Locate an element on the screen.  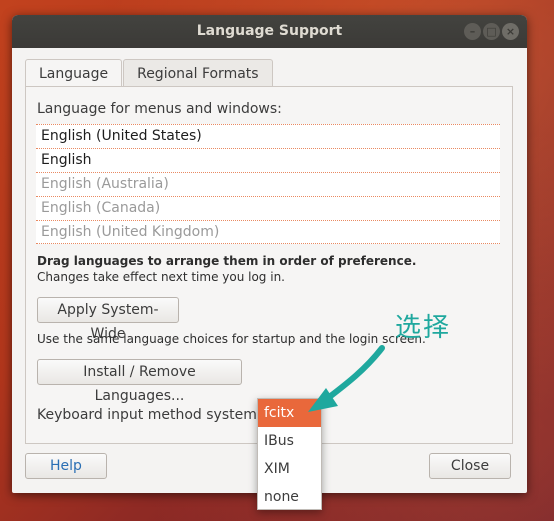
minimize-icon: – is located at coordinates (472, 31).